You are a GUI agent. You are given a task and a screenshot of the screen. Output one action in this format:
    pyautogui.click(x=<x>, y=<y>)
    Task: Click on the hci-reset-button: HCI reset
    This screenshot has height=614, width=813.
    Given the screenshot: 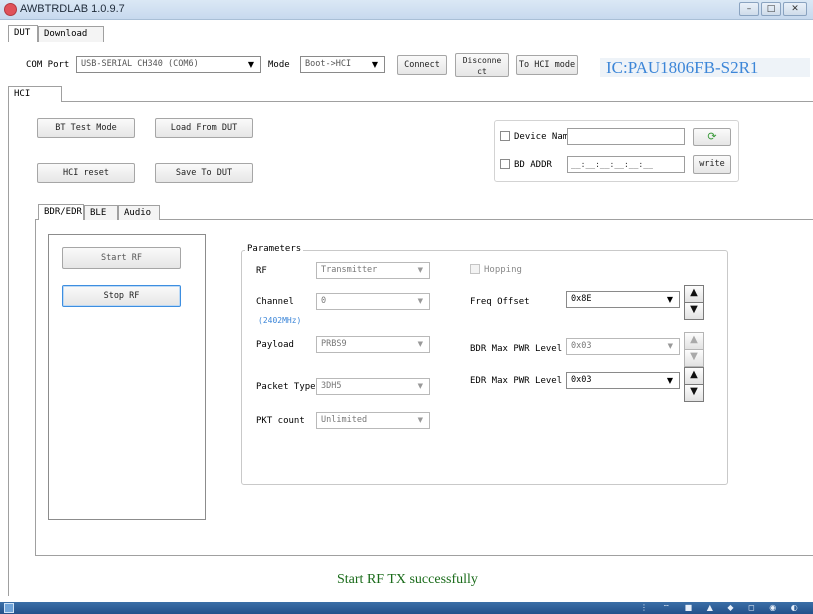 What is the action you would take?
    pyautogui.click(x=86, y=173)
    